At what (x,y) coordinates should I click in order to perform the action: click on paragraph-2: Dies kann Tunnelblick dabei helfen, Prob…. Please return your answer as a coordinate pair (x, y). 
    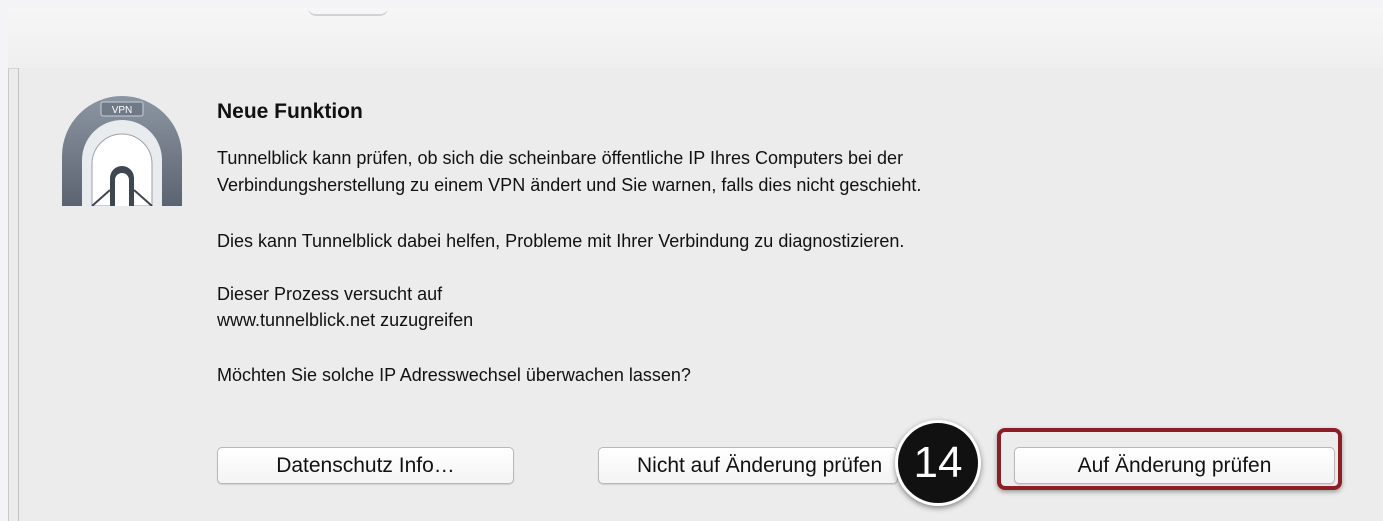
    Looking at the image, I should click on (561, 241).